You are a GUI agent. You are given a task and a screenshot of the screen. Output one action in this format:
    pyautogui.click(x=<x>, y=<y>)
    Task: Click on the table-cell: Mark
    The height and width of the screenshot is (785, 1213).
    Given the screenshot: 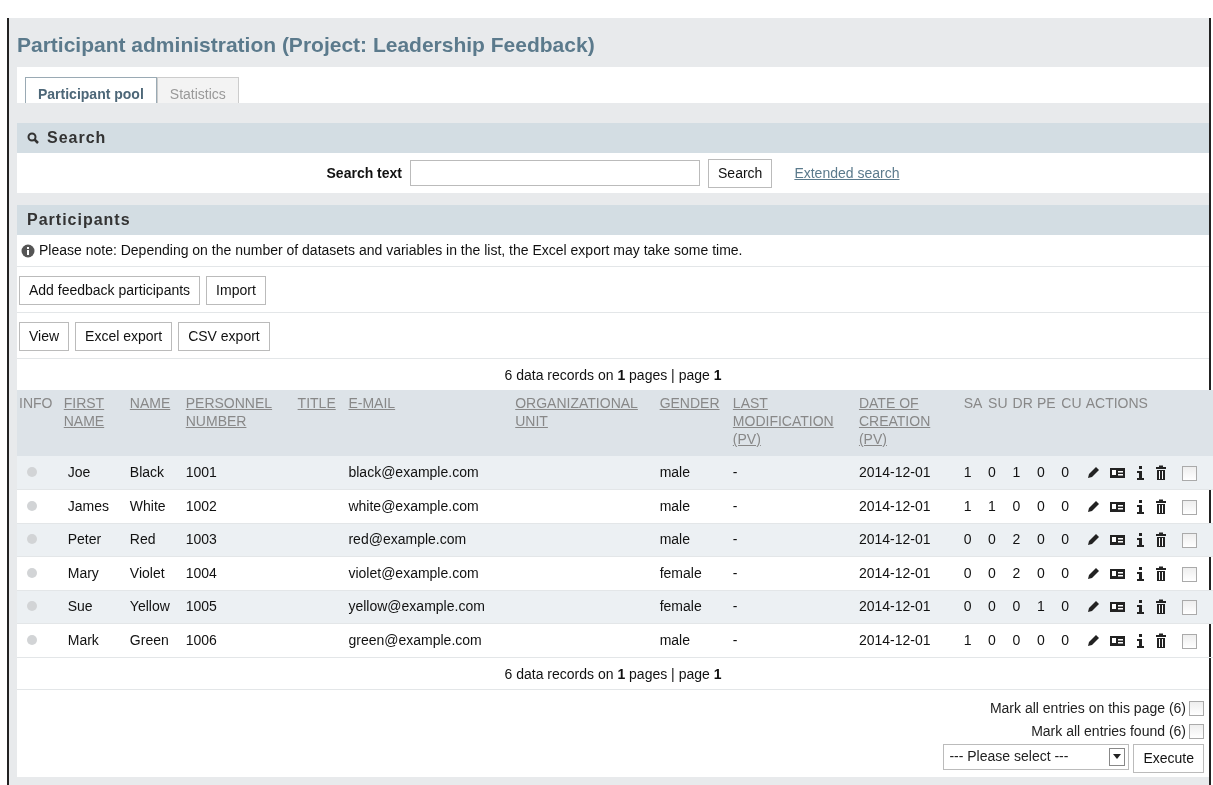 What is the action you would take?
    pyautogui.click(x=83, y=639)
    